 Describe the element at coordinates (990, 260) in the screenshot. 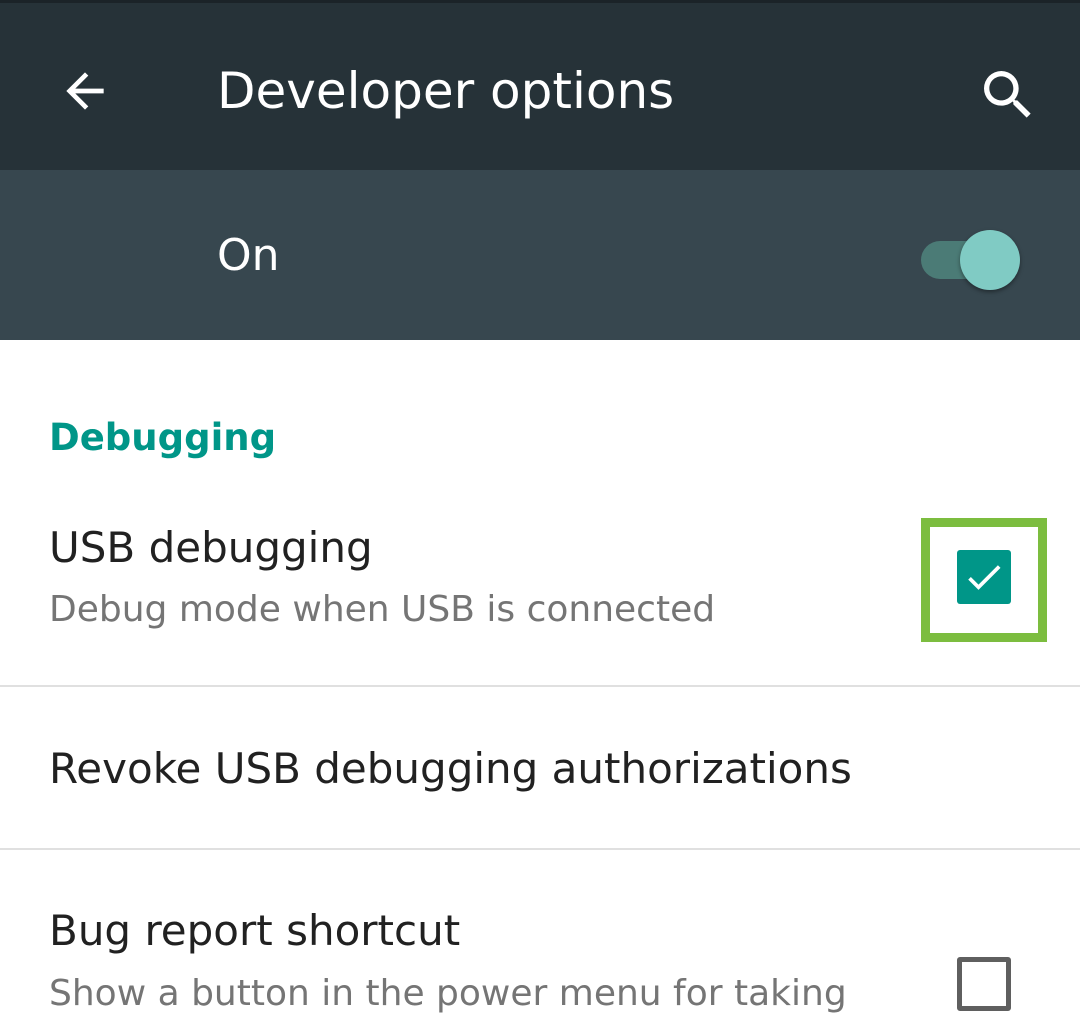

I see `switch-thumb` at that location.